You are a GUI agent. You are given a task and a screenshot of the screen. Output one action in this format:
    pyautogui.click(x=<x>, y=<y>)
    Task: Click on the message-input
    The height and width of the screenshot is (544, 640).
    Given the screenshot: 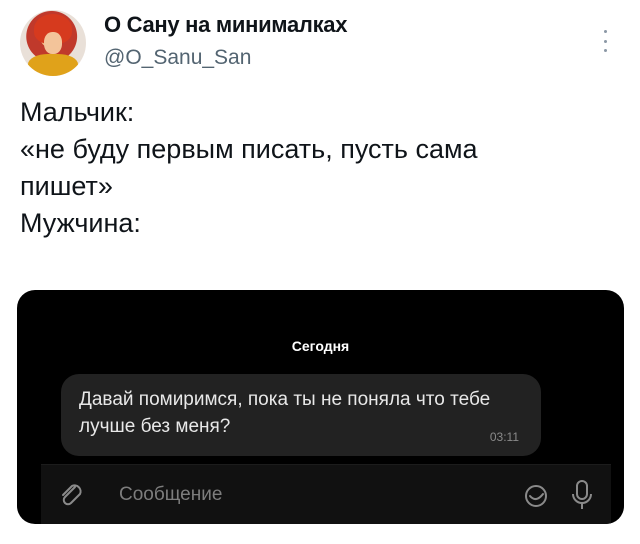 What is the action you would take?
    pyautogui.click(x=334, y=495)
    